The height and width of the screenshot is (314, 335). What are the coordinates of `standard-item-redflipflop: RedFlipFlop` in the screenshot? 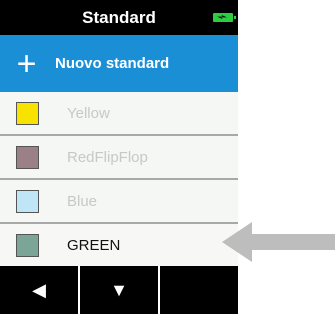 It's located at (119, 158).